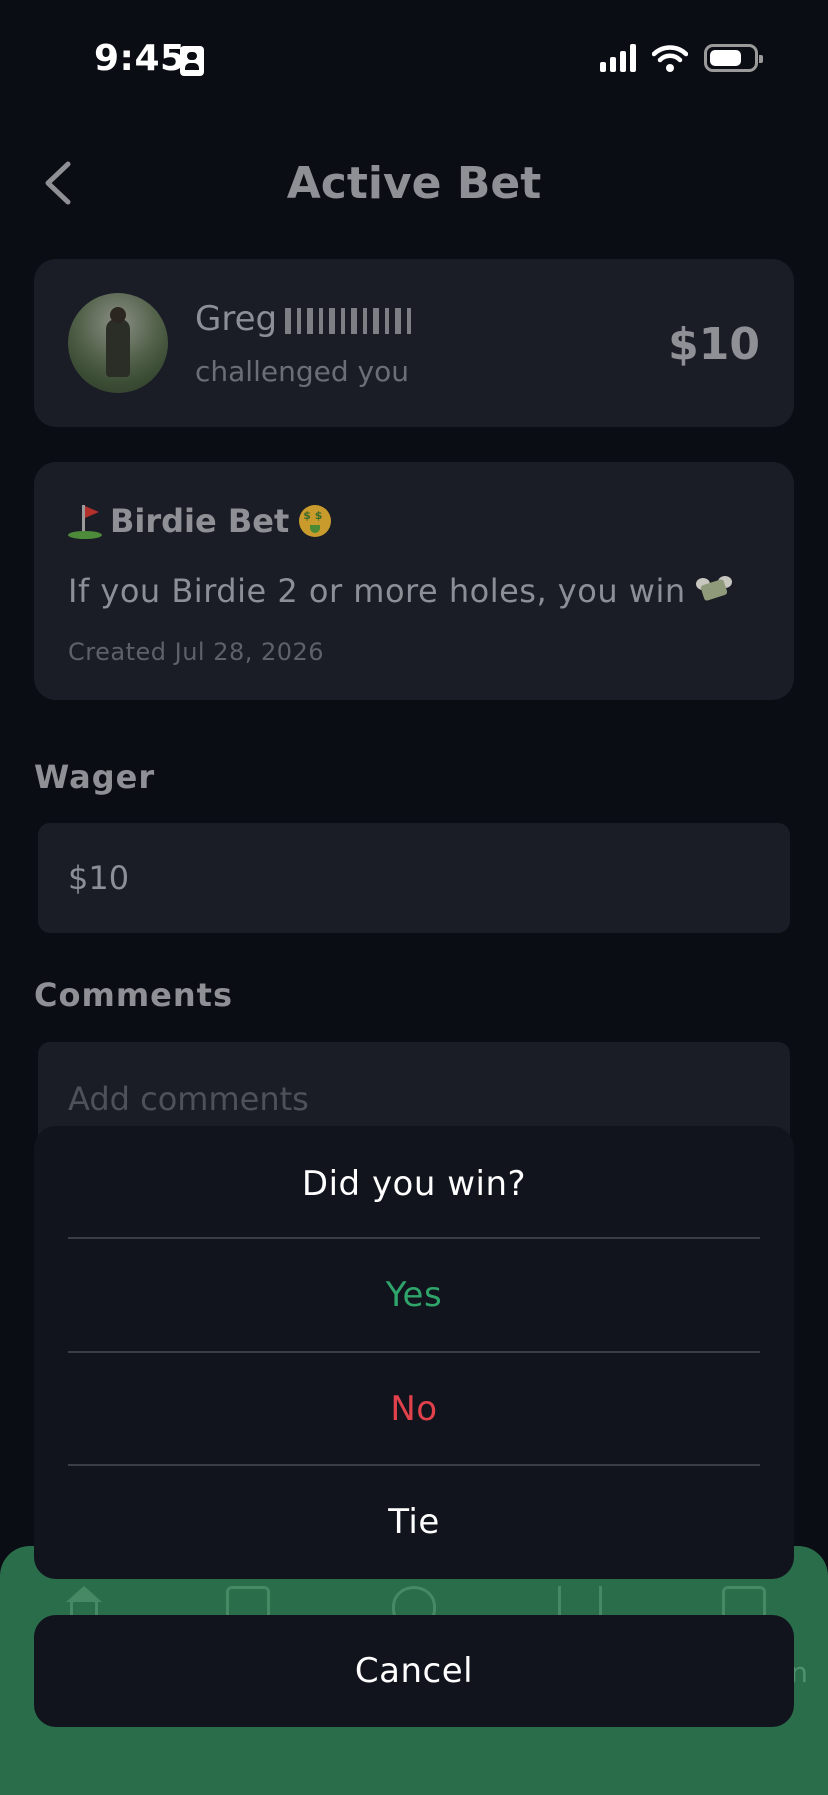 The image size is (828, 1795). Describe the element at coordinates (192, 61) in the screenshot. I see `id-card-icon` at that location.